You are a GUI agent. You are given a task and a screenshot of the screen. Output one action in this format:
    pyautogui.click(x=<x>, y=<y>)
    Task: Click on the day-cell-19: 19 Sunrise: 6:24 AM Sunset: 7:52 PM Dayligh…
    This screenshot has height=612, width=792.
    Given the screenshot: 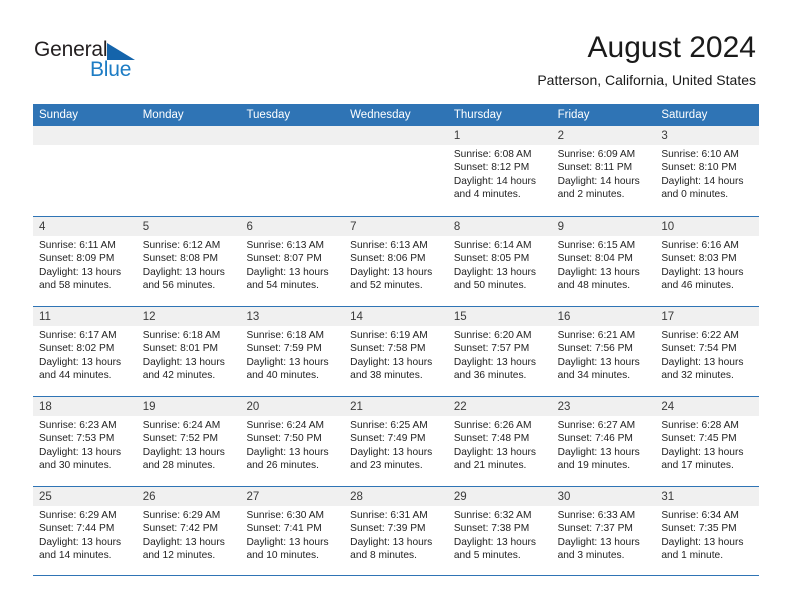 What is the action you would take?
    pyautogui.click(x=188, y=441)
    